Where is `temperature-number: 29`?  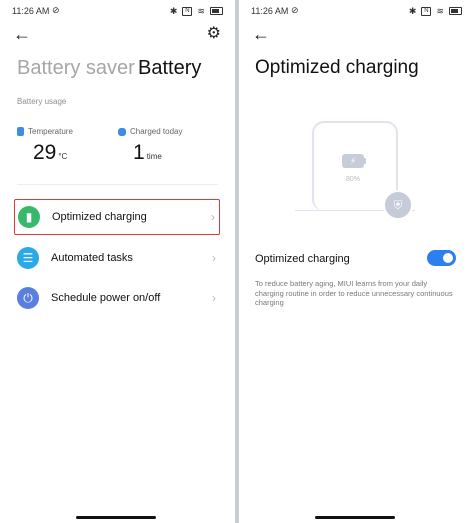 temperature-number: 29 is located at coordinates (45, 152).